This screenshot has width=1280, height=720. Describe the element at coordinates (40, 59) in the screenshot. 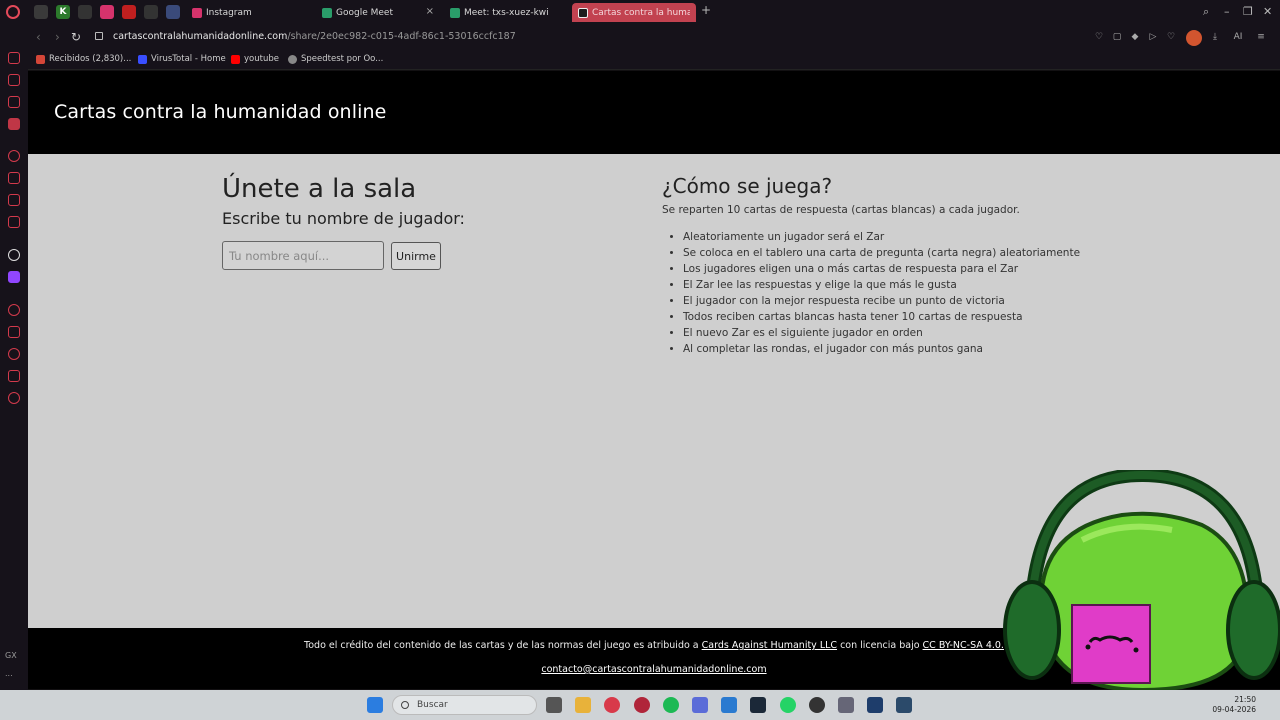

I see `mail-icon` at that location.